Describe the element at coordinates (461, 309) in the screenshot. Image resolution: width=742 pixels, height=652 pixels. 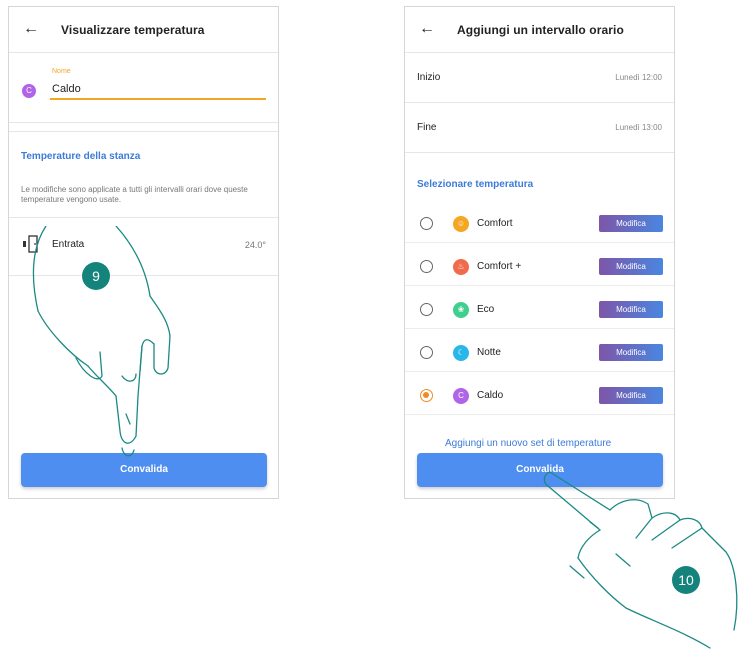
I see `eco-leaf-icon: ❀` at that location.